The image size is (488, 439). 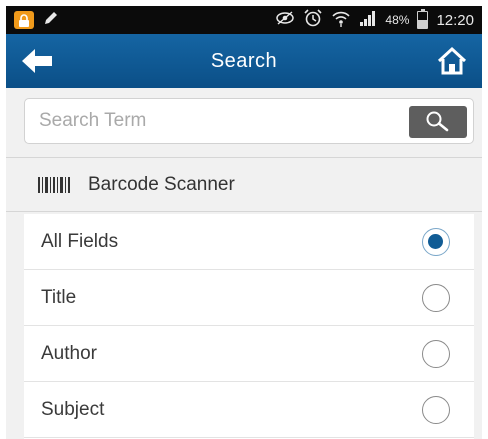 I want to click on search-button, so click(x=438, y=122).